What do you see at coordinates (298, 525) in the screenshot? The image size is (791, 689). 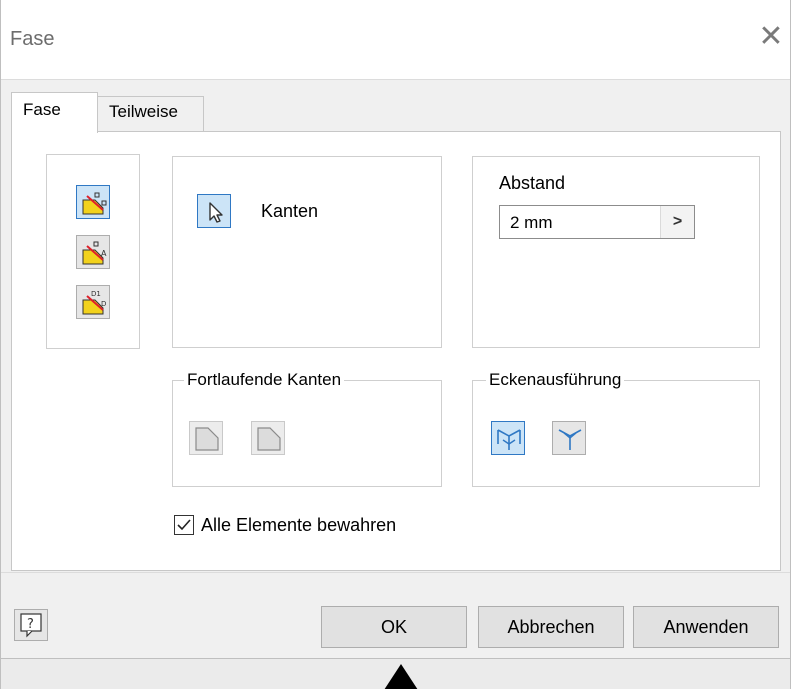 I see `preserve-all-features-label: Alle Elemente bewahren` at bounding box center [298, 525].